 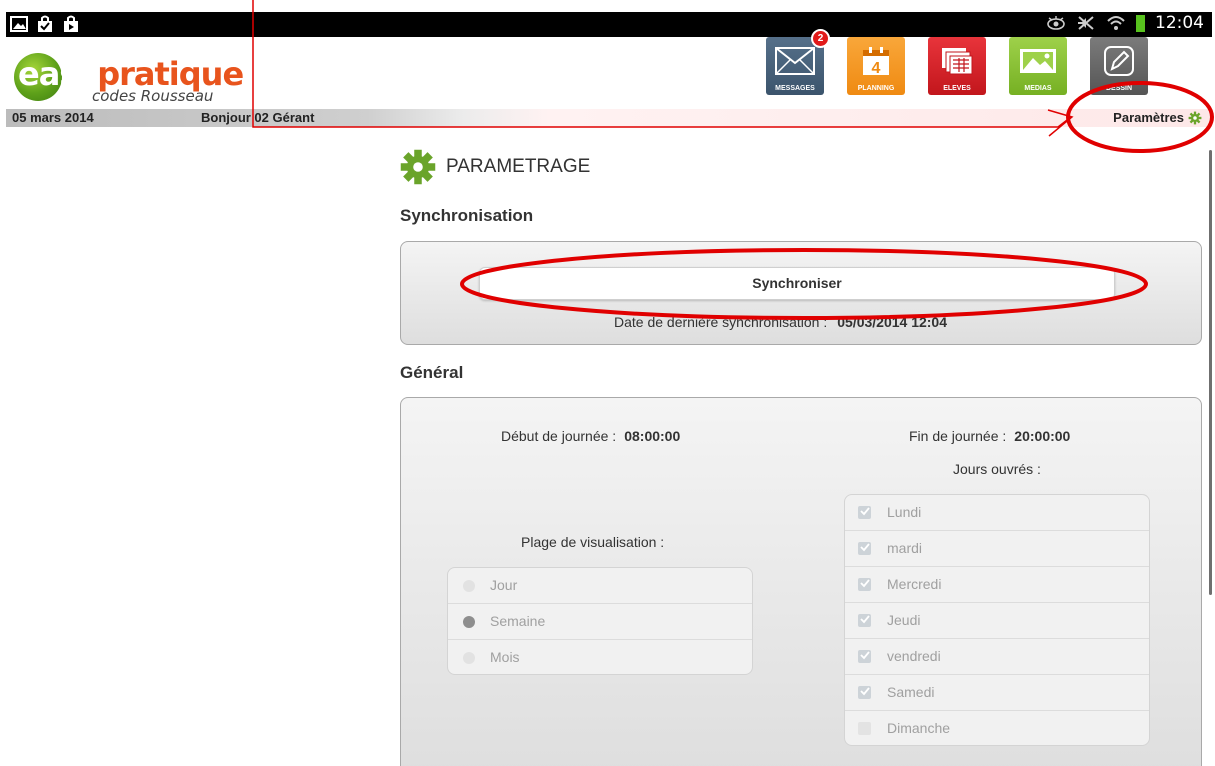 I want to click on medias-tile-label: MEDIAS, so click(x=1038, y=88).